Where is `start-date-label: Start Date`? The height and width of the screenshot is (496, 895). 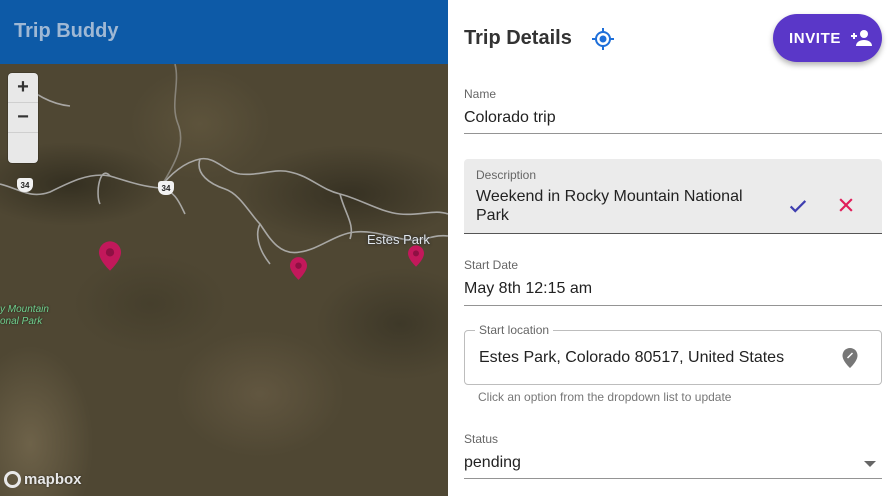 start-date-label: Start Date is located at coordinates (491, 265).